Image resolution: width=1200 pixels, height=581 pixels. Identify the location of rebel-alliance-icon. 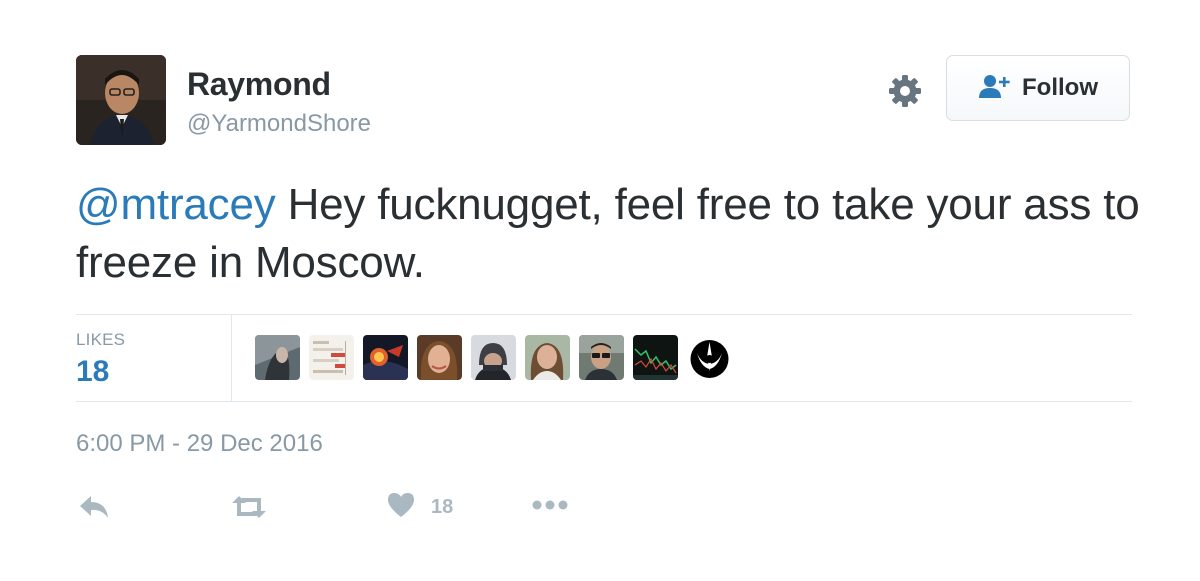
(709, 357).